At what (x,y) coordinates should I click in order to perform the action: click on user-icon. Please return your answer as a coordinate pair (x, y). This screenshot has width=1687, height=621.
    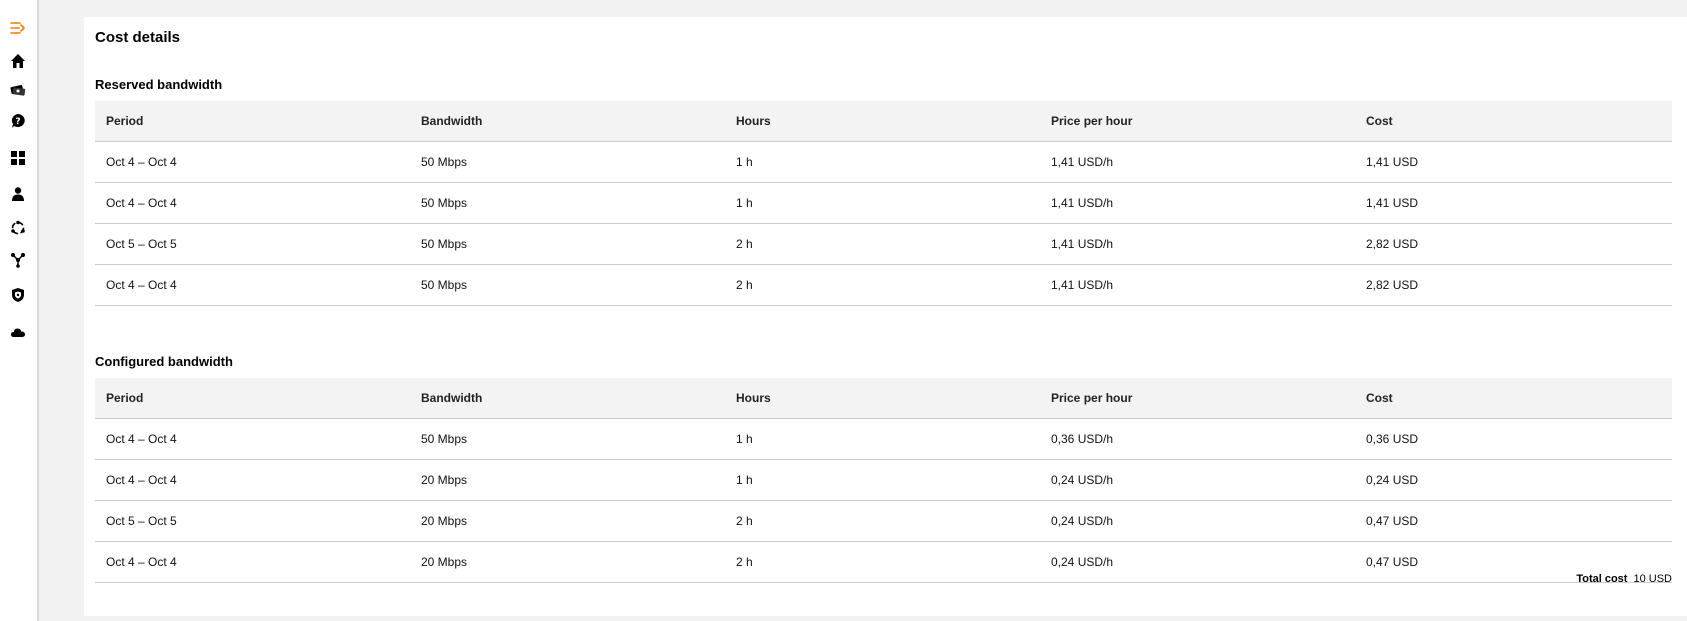
    Looking at the image, I should click on (18, 194).